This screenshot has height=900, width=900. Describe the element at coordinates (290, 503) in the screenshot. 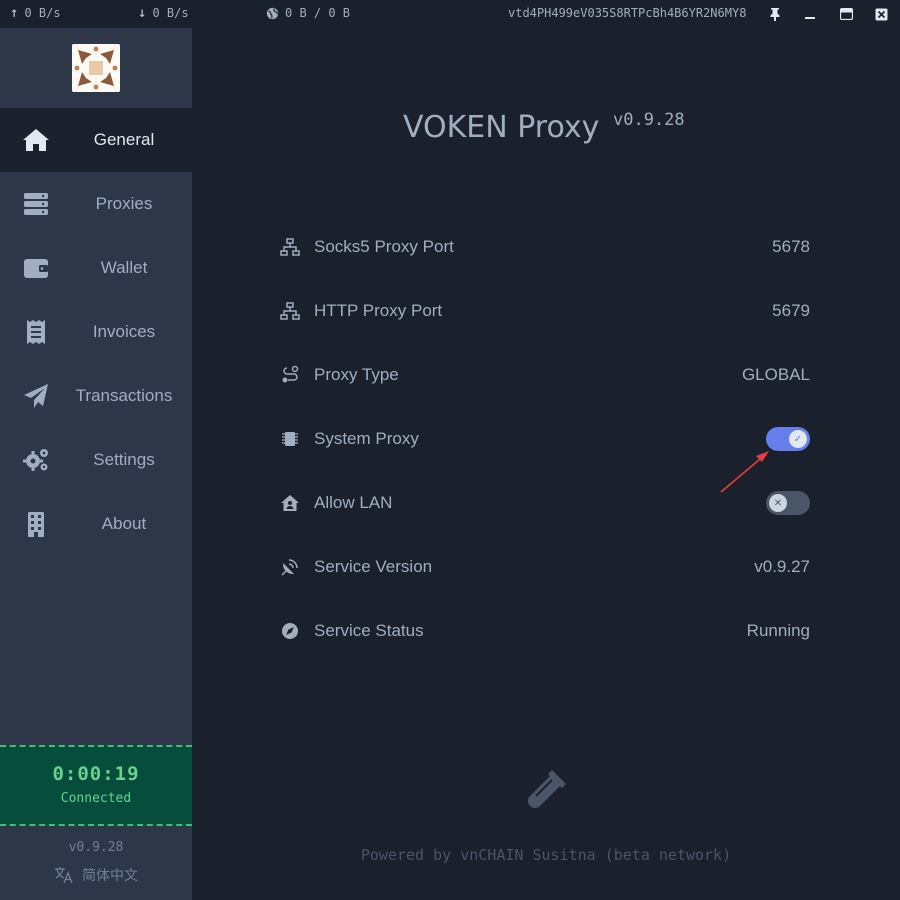

I see `house-user-icon` at that location.